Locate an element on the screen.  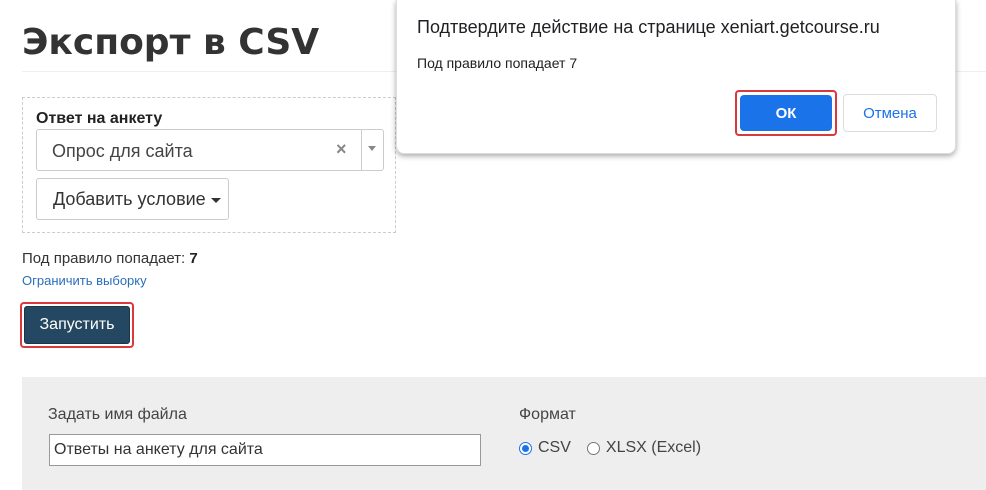
filename-input: Ответы на анкету для сайта is located at coordinates (265, 450).